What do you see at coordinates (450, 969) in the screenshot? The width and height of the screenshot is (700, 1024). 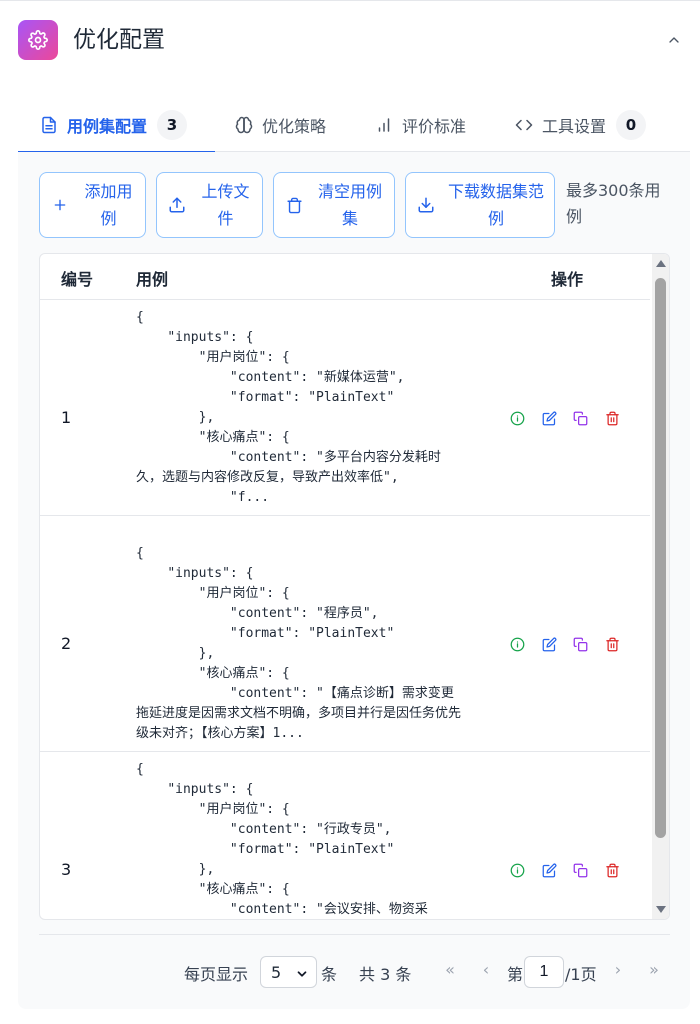 I see `first-page-icon: «` at bounding box center [450, 969].